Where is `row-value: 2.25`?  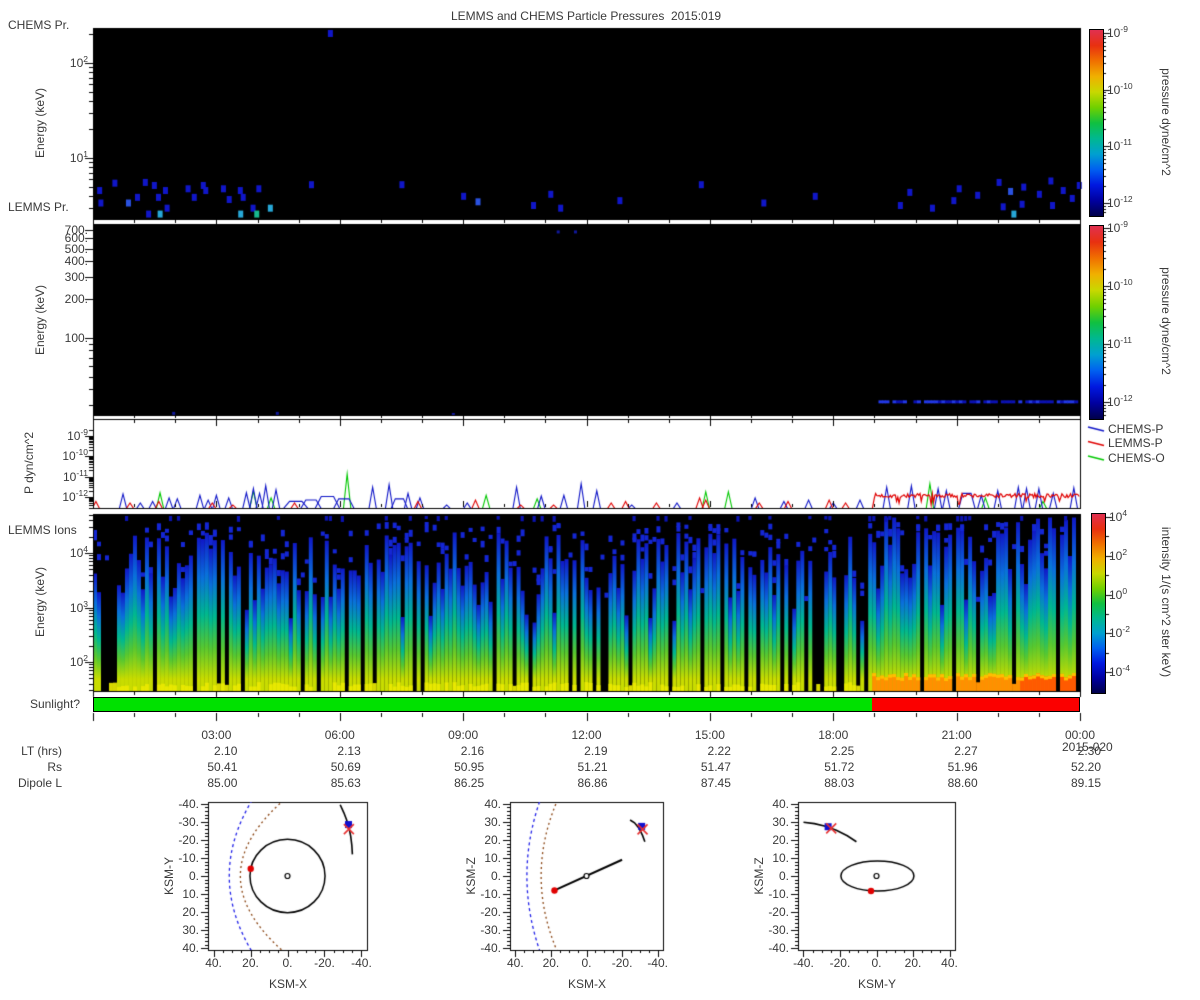
row-value: 2.25 is located at coordinates (842, 751).